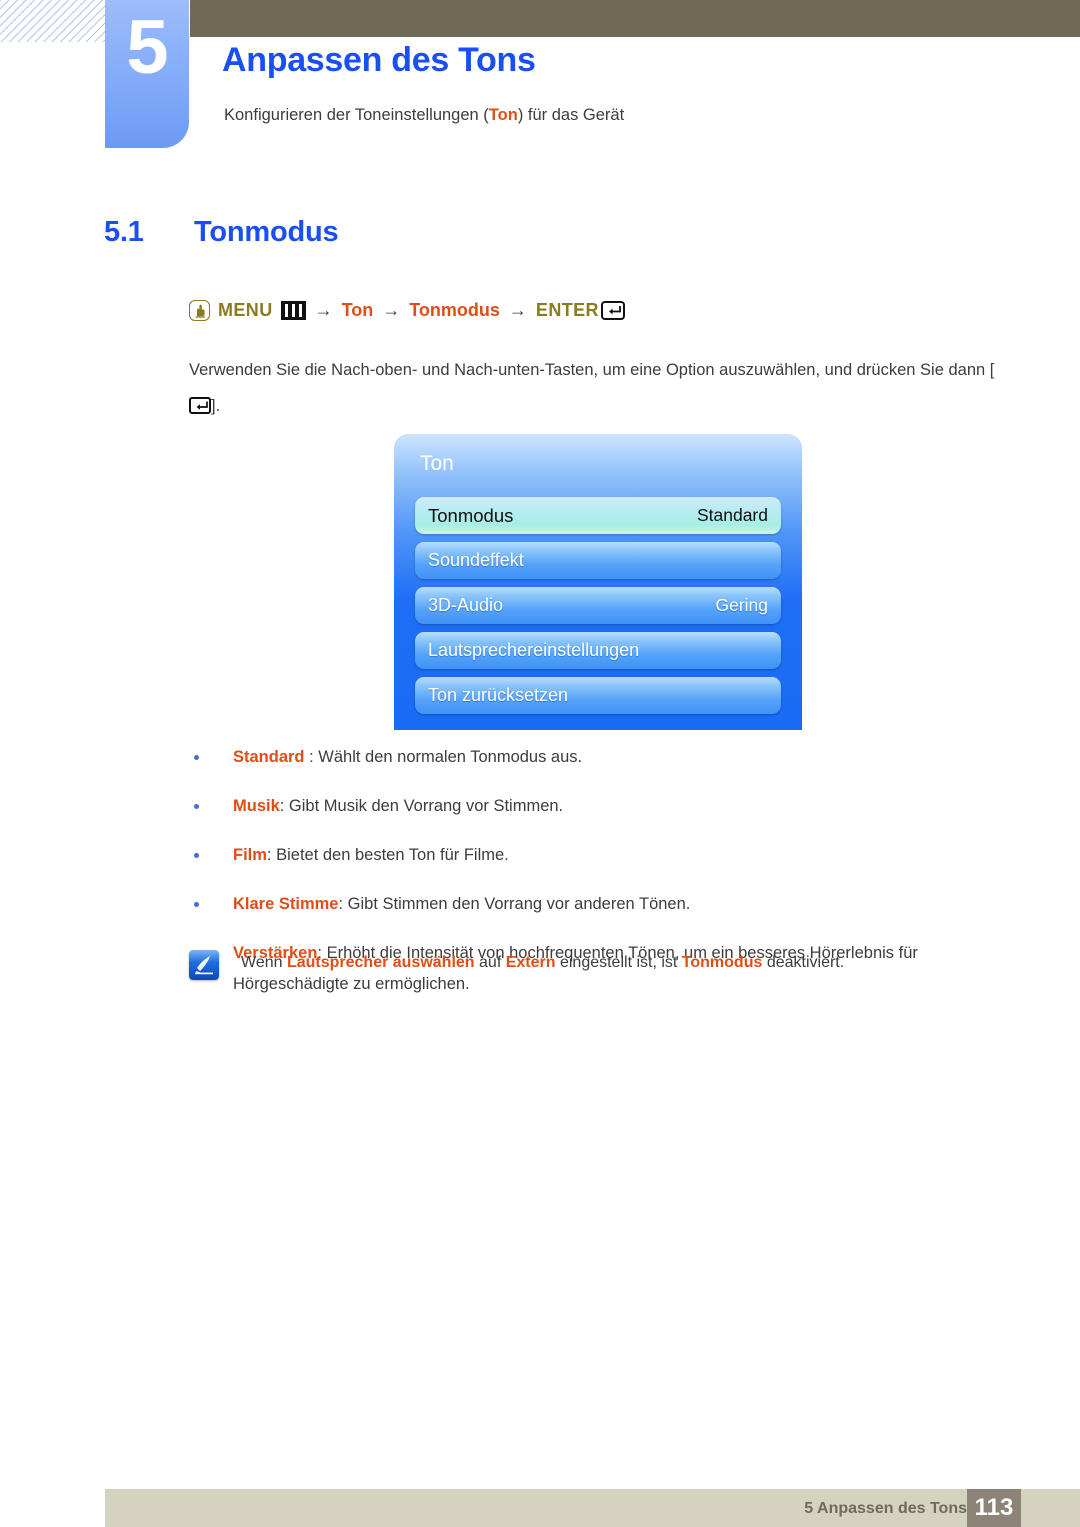  I want to click on footer-chapter-label: 5 Anpassen des Tons, so click(885, 1508).